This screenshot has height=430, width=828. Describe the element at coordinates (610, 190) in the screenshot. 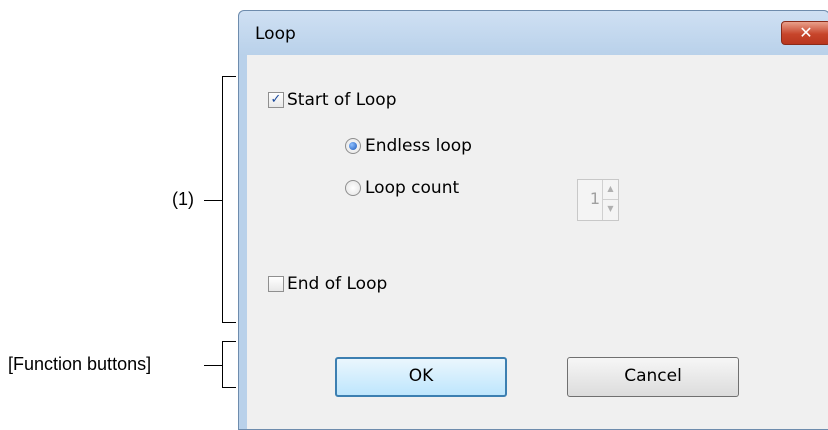

I see `stepper-up-icon: ▲` at that location.